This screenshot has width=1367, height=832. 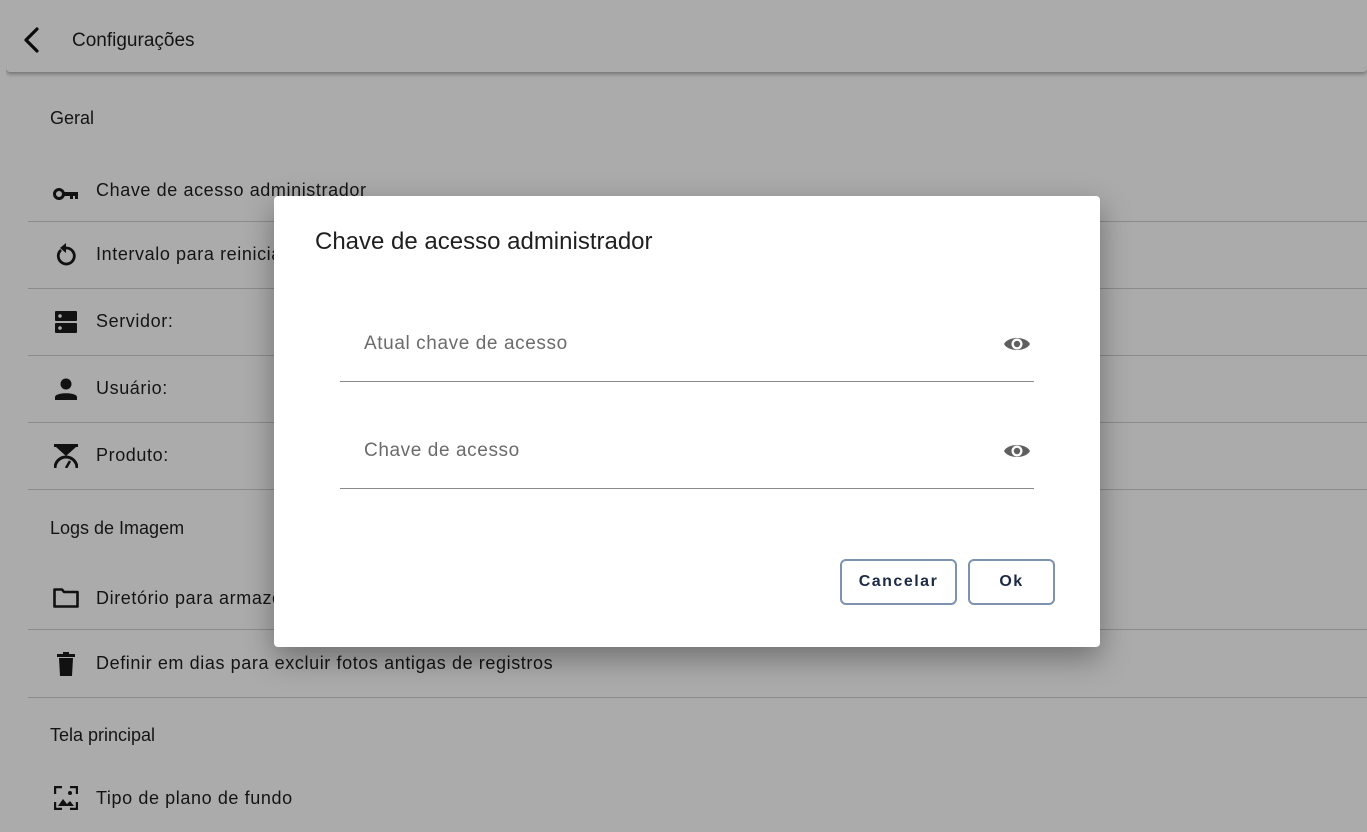 What do you see at coordinates (484, 241) in the screenshot?
I see `dialog-title: Chave de acesso administrador` at bounding box center [484, 241].